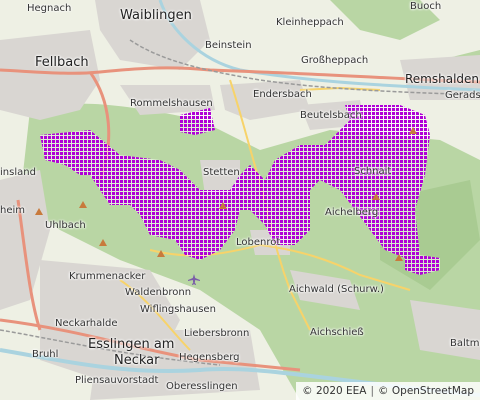 The image size is (480, 400). Describe the element at coordinates (131, 344) in the screenshot. I see `place-label-esslingen: Esslingen am` at that location.